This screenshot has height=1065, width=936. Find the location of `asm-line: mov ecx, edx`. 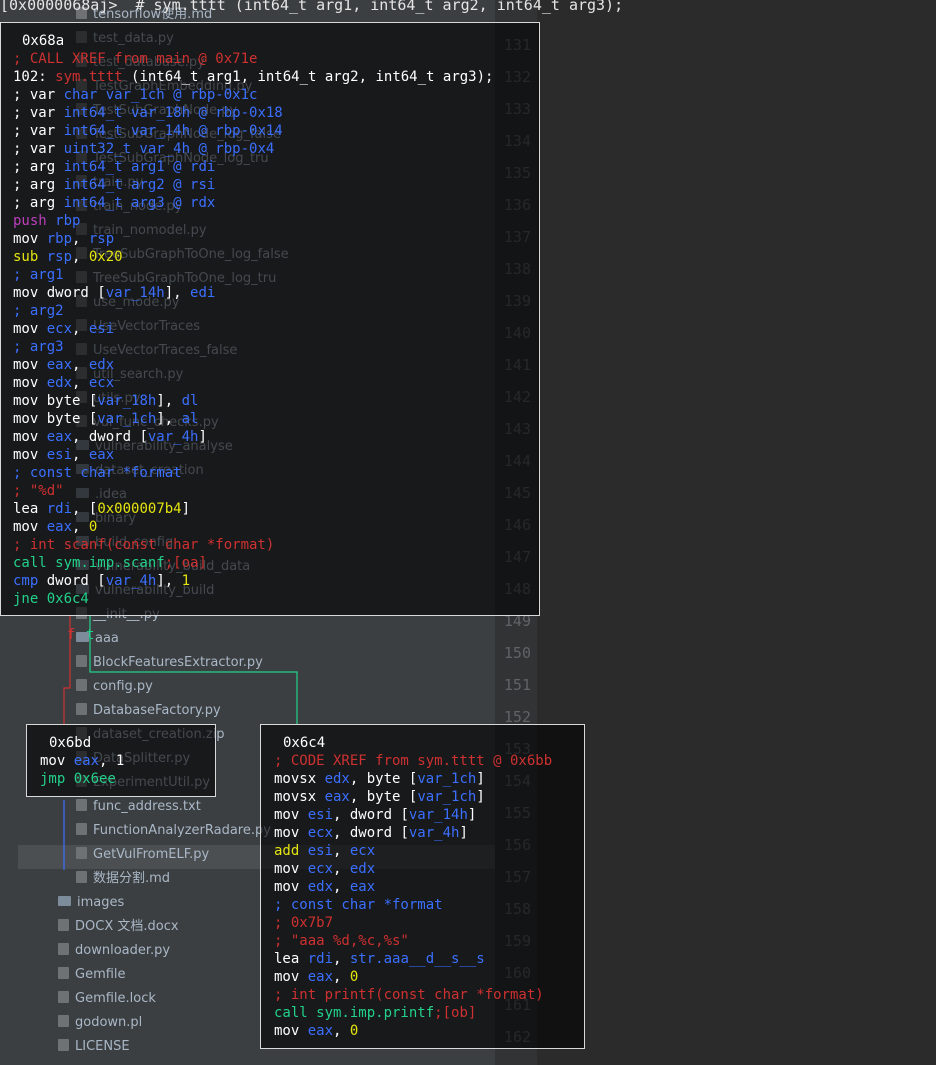

asm-line: mov ecx, edx is located at coordinates (324, 869).